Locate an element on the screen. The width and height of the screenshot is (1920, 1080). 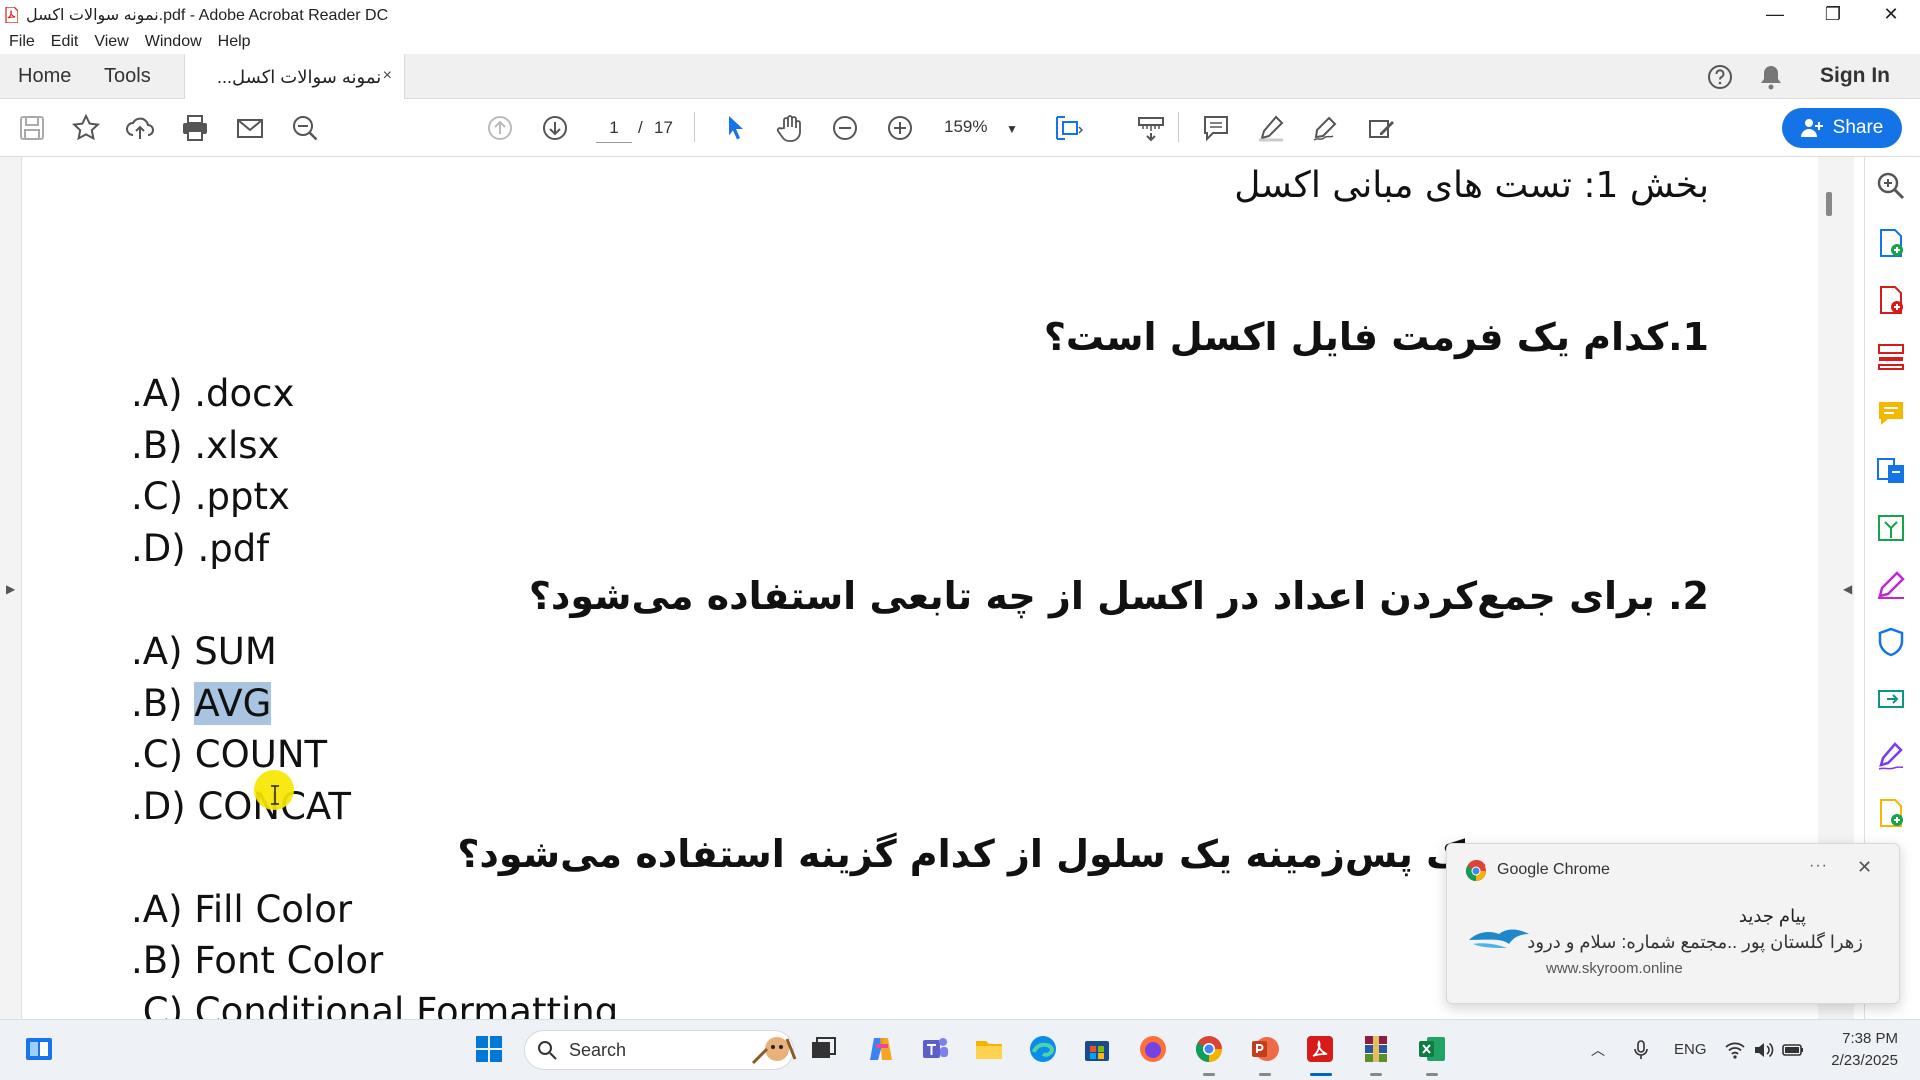
search-placeholder: Search is located at coordinates (598, 1049).